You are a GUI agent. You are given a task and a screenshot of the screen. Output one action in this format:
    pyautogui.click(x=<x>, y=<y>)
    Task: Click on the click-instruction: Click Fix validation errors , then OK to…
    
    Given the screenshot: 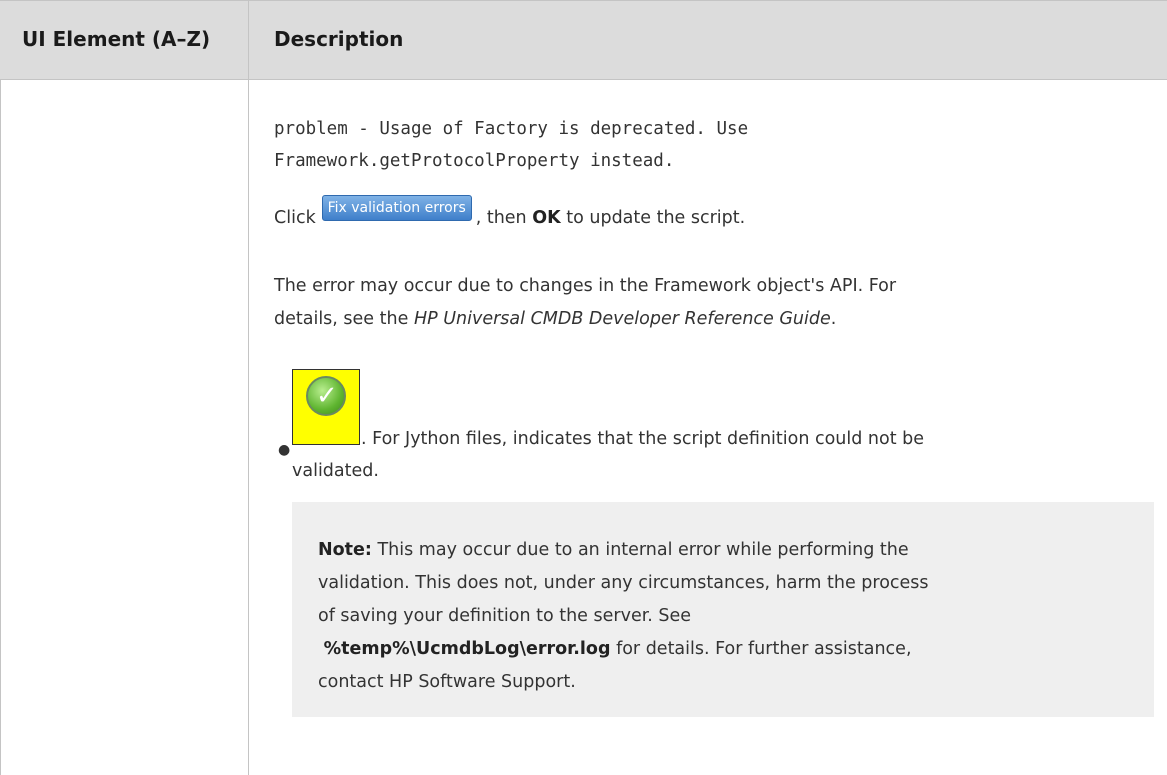 What is the action you would take?
    pyautogui.click(x=510, y=214)
    